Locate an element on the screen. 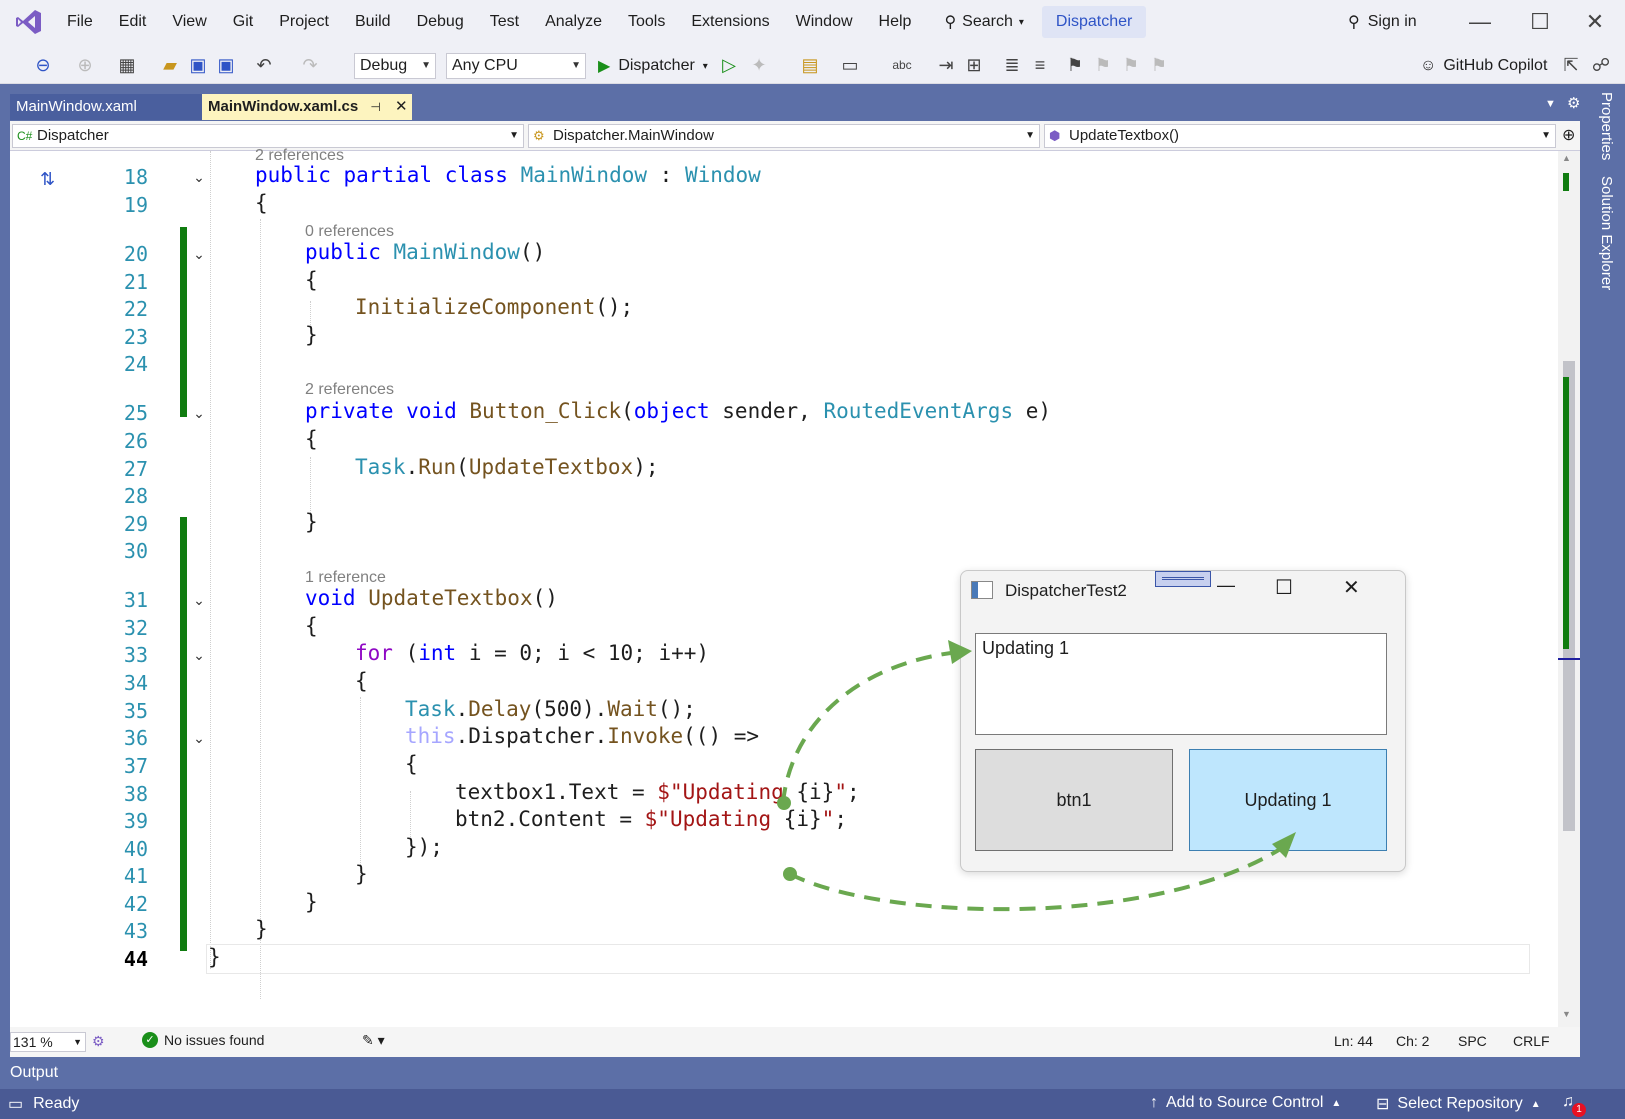 The width and height of the screenshot is (1625, 1119). inheritance-margin-icon: ⇅ is located at coordinates (47, 179).